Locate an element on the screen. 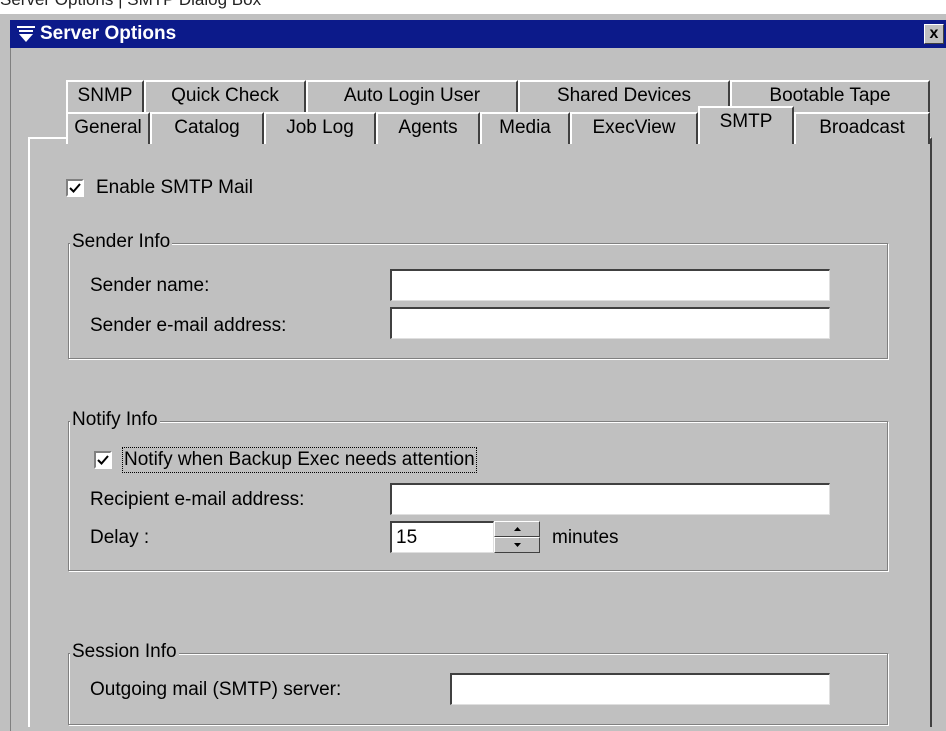  page-caption: Server Options | SMTP Dialog Box is located at coordinates (130, 5).